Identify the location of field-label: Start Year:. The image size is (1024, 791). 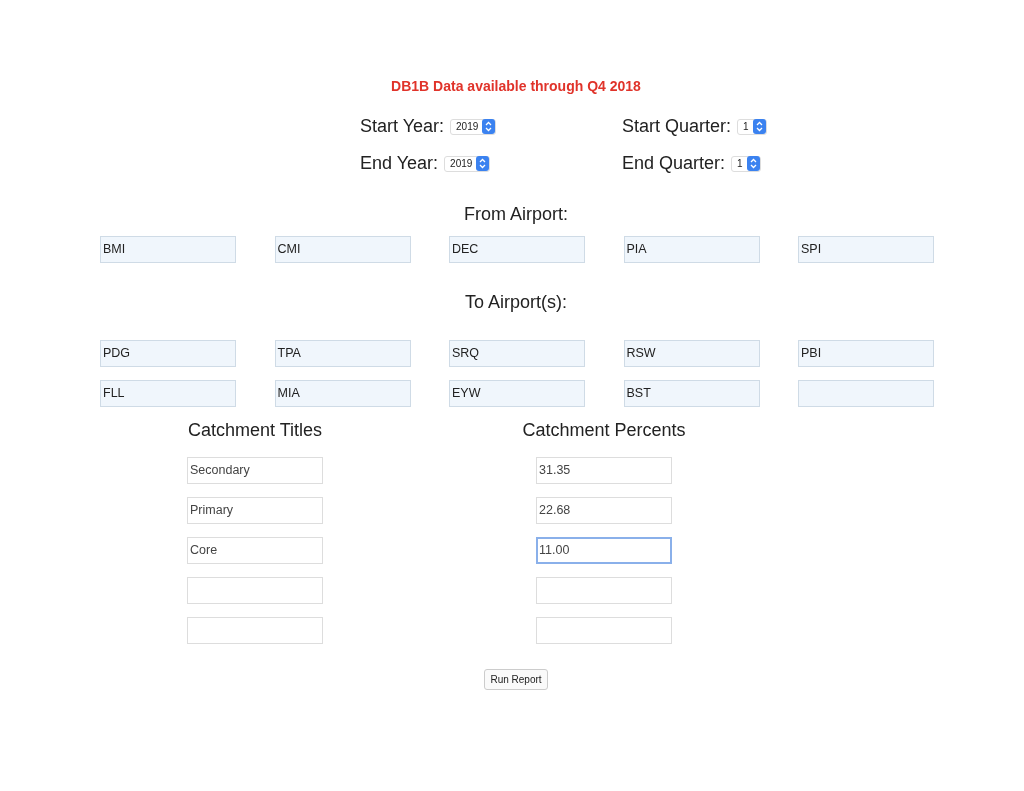
(402, 126).